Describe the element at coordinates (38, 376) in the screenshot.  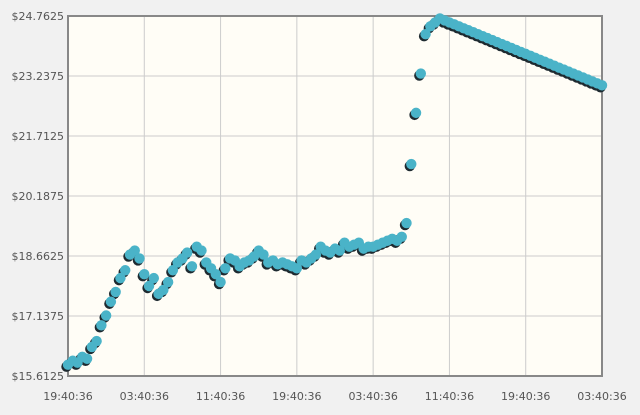
I see `y-tick-label: $15.6125` at that location.